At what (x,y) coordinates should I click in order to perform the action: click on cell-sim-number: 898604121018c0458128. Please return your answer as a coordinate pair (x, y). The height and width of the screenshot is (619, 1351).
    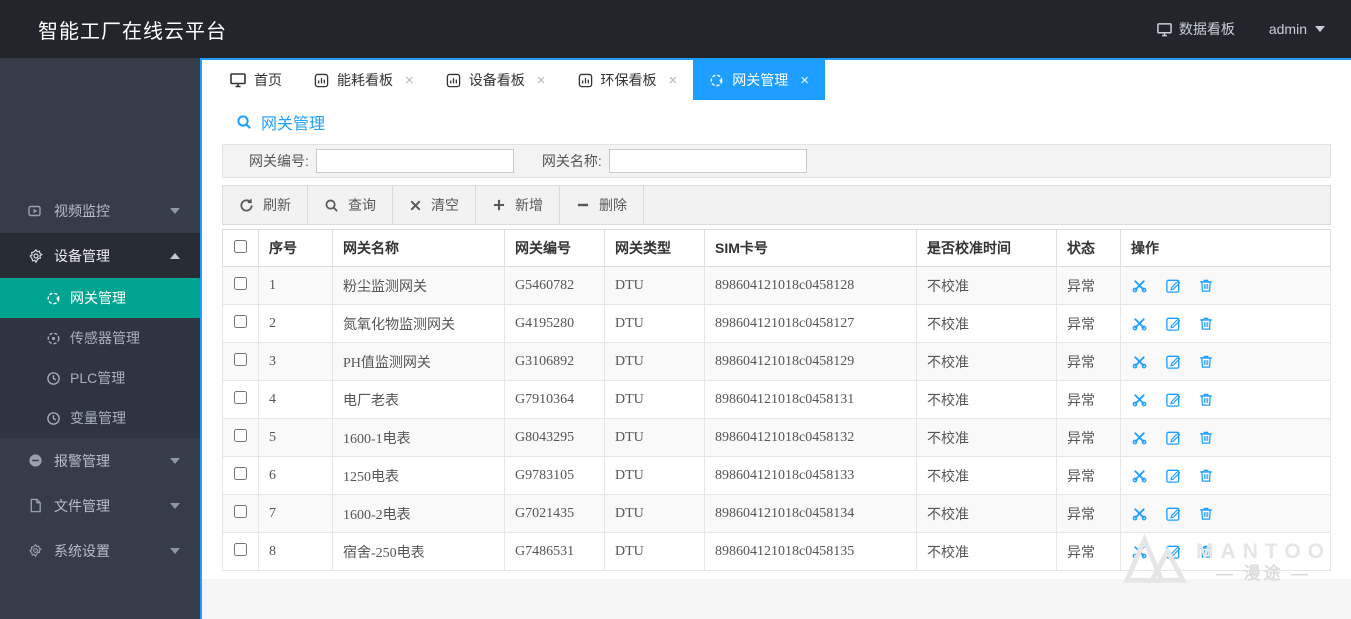
    Looking at the image, I should click on (810, 285).